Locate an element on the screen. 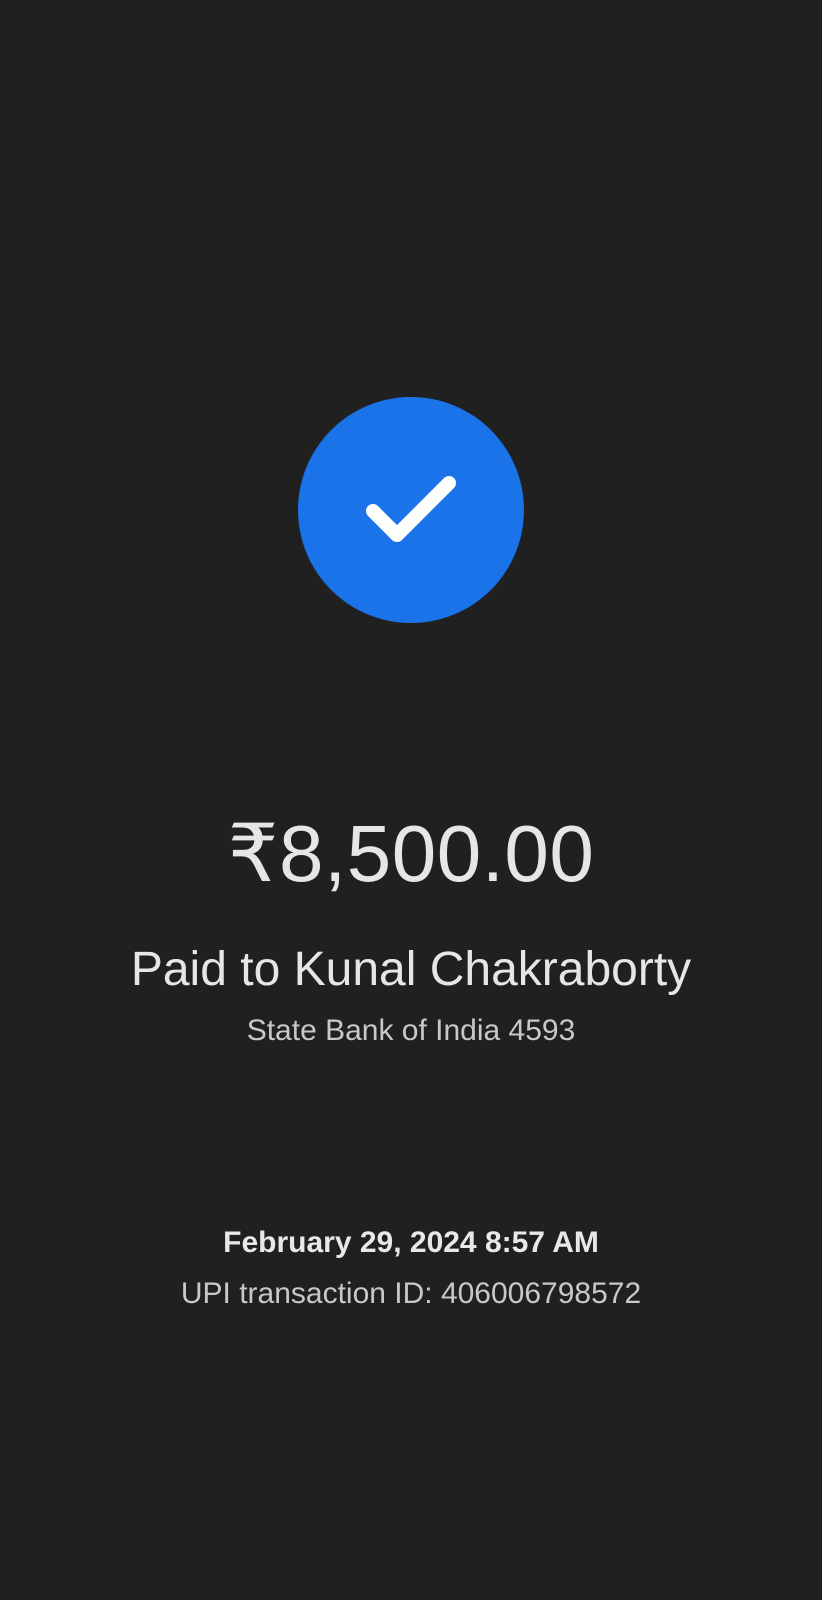  payment-amount: ₹8,500.00 is located at coordinates (411, 853).